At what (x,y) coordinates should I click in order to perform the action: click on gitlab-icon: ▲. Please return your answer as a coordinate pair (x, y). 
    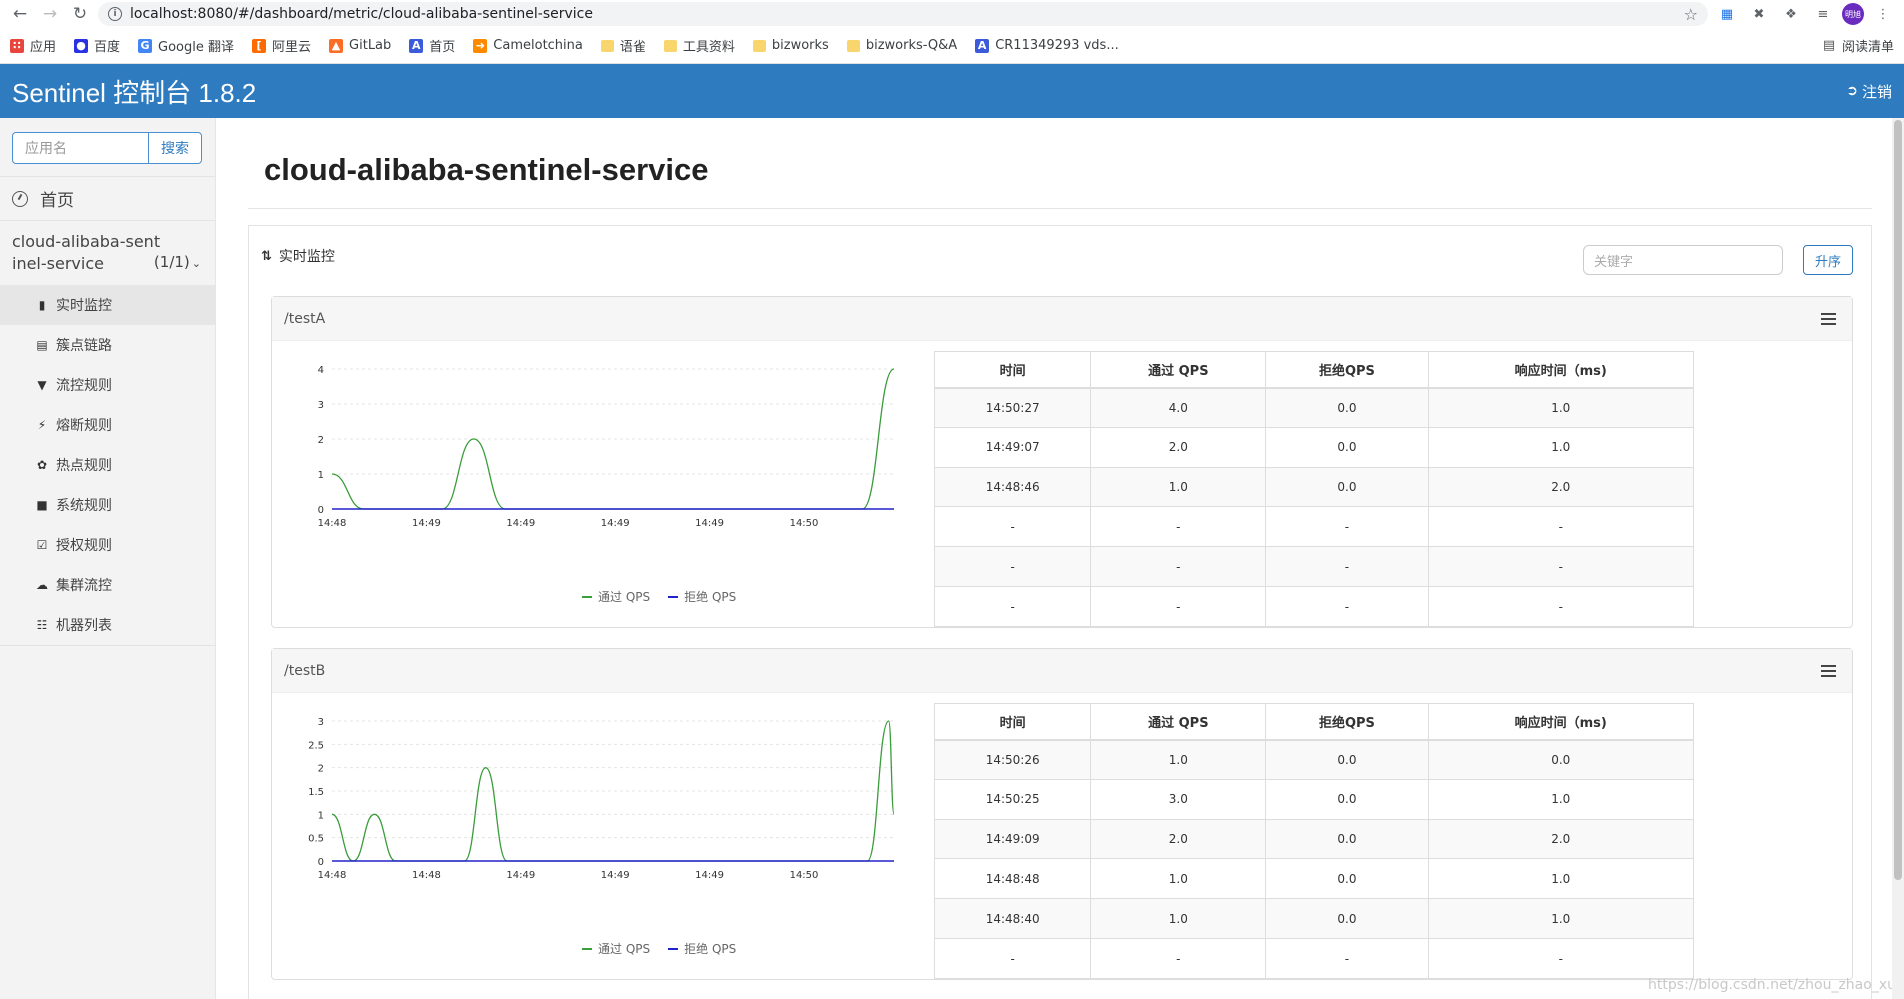
    Looking at the image, I should click on (336, 45).